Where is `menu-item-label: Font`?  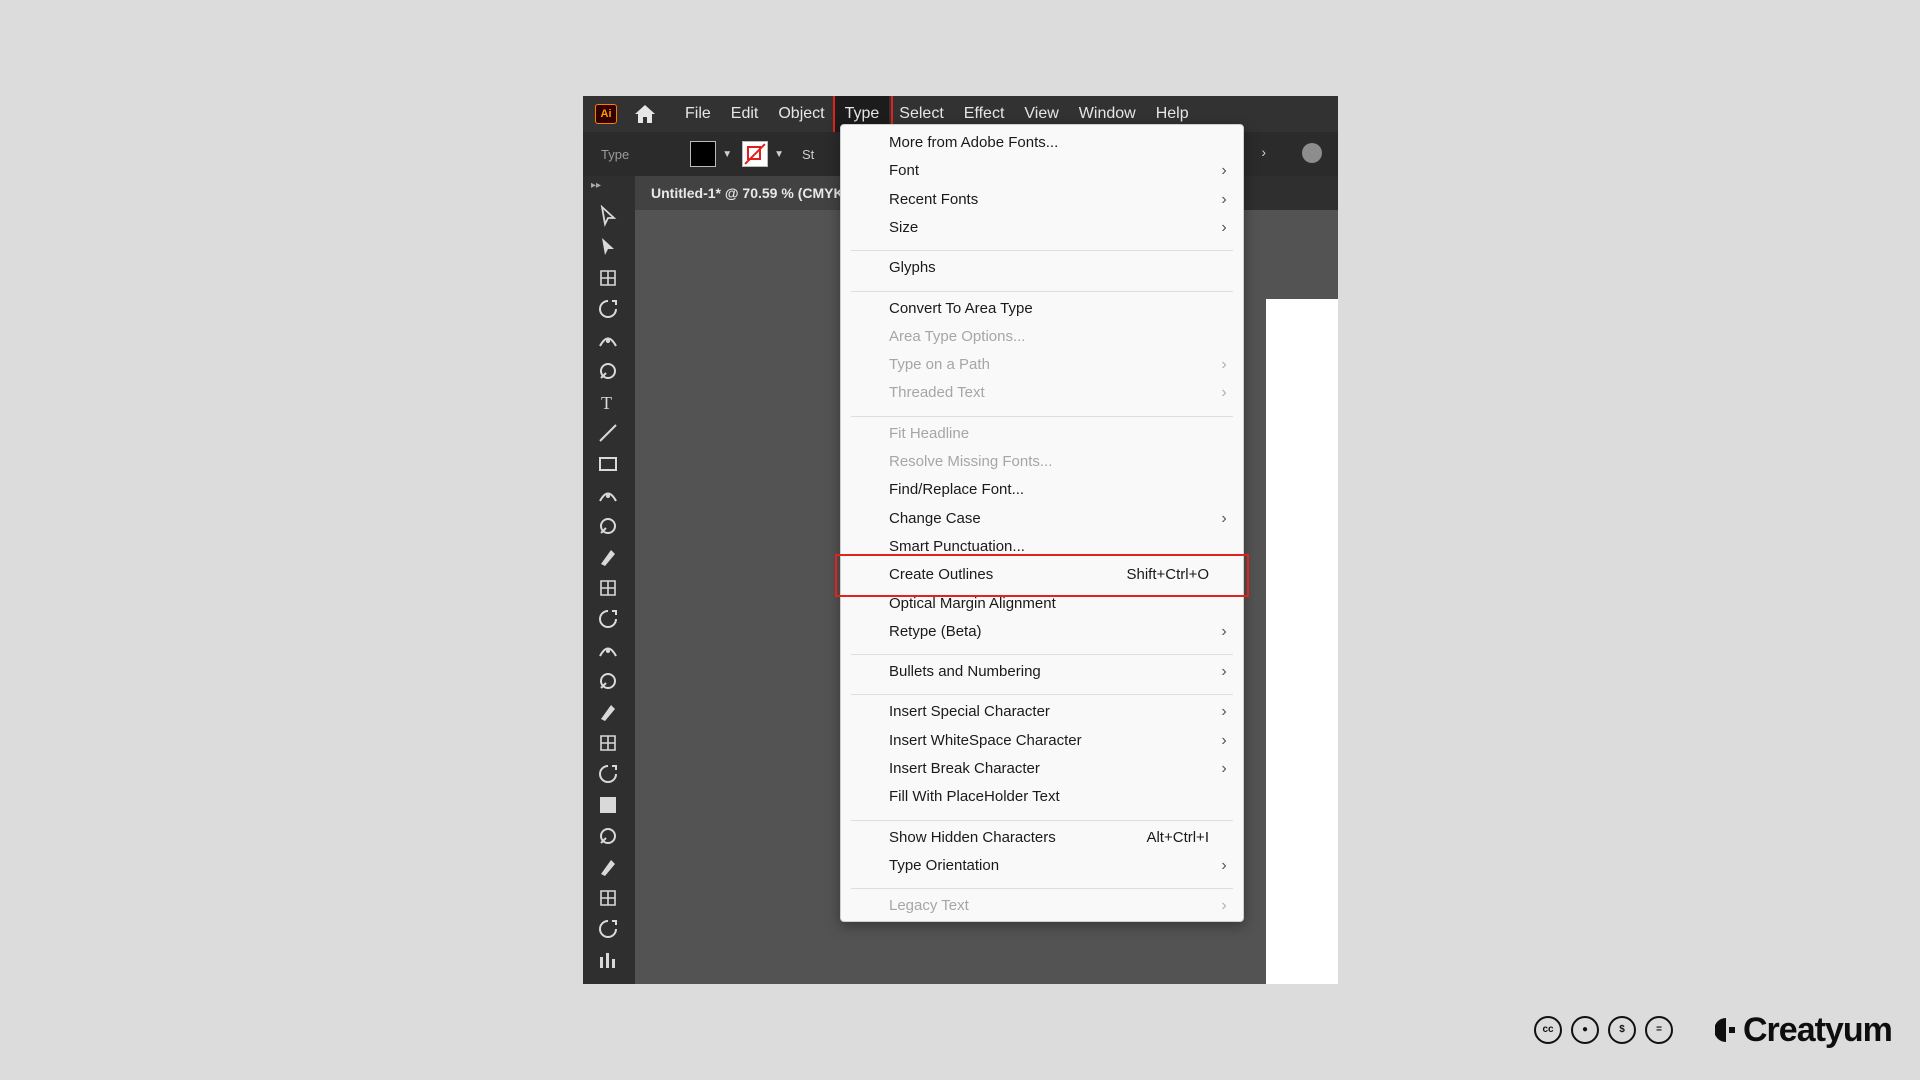 menu-item-label: Font is located at coordinates (904, 171).